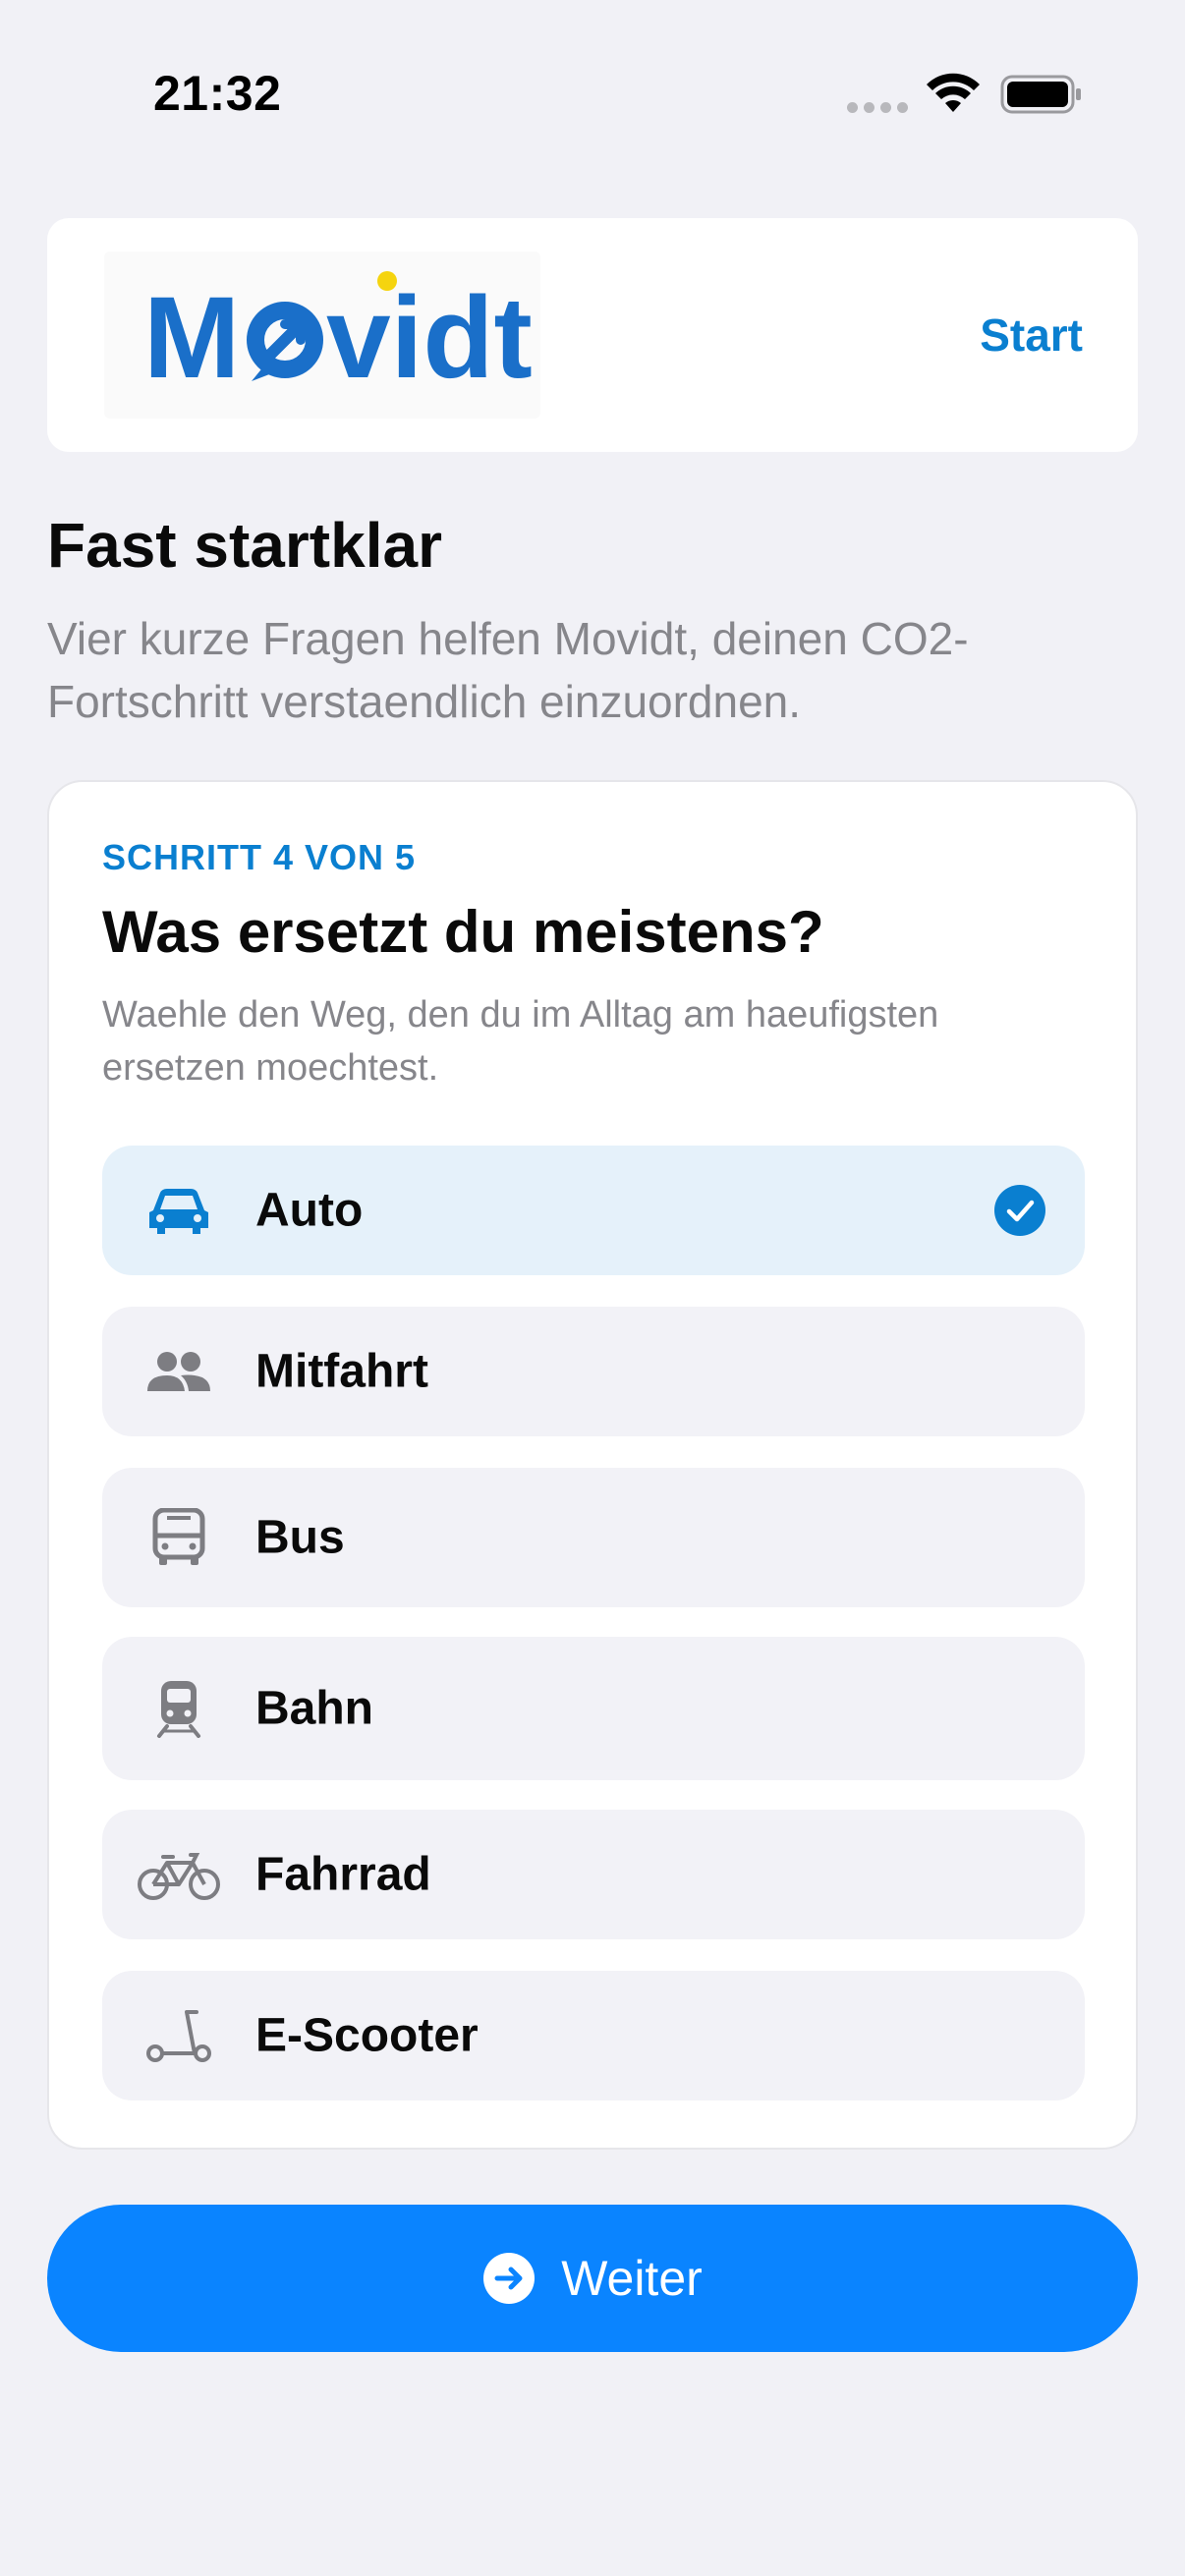 The height and width of the screenshot is (2576, 1185). I want to click on option-label: Fahrrad, so click(343, 1874).